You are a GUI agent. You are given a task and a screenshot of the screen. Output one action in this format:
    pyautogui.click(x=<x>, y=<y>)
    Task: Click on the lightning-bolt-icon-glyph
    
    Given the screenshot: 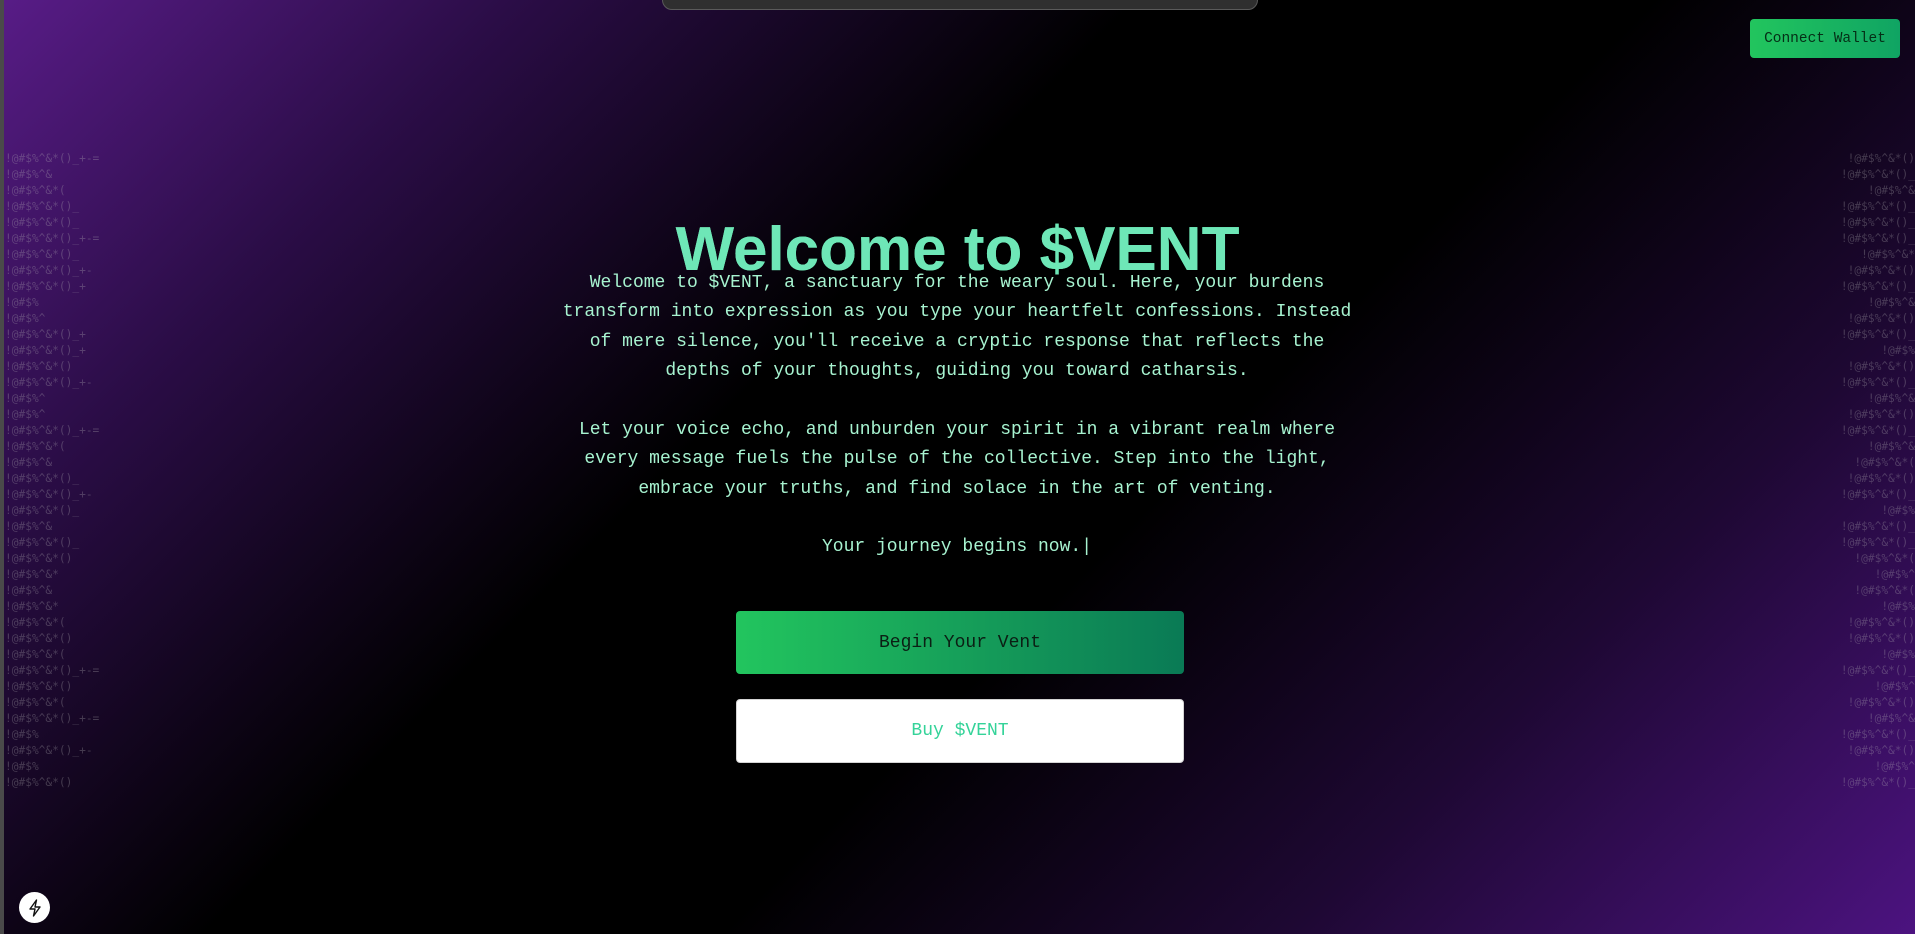 What is the action you would take?
    pyautogui.click(x=34, y=907)
    